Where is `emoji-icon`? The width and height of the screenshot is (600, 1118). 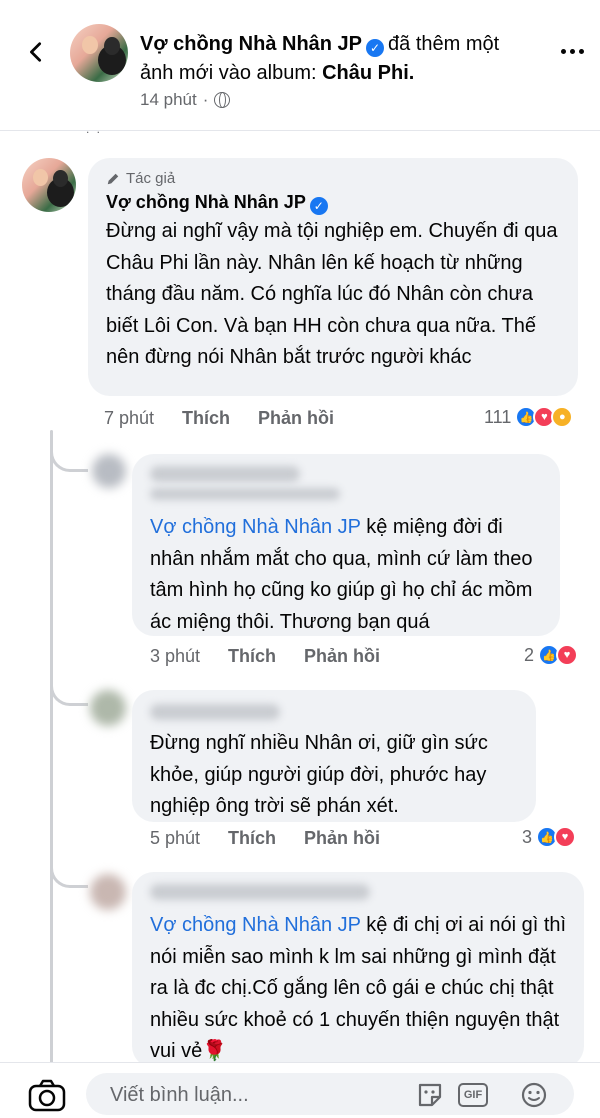 emoji-icon is located at coordinates (534, 1095).